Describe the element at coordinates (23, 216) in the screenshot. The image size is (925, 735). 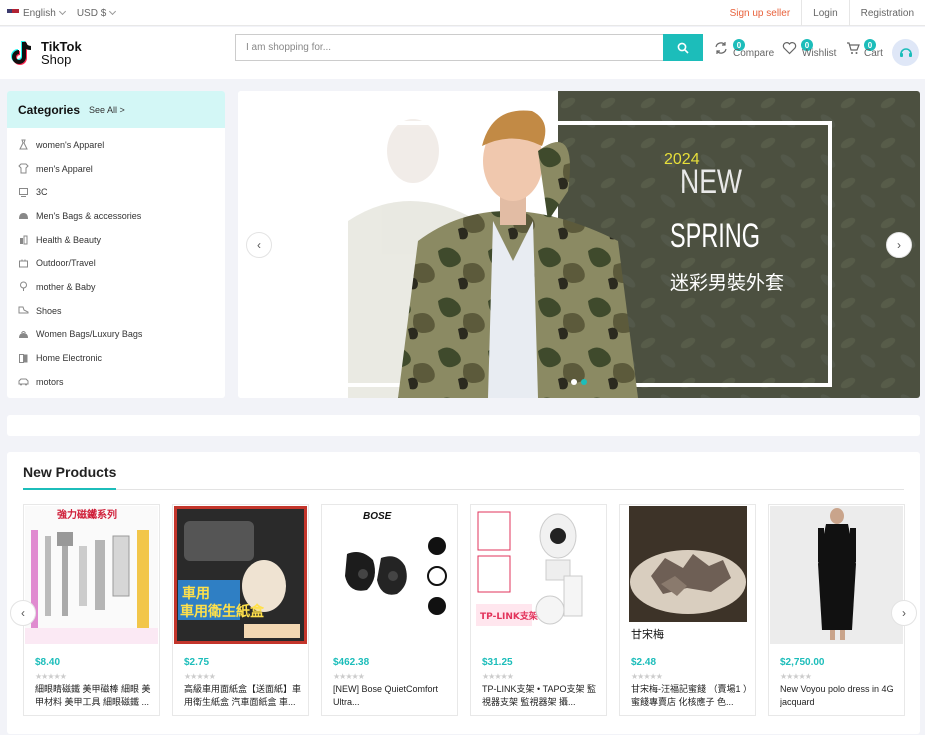
I see `bag-icon` at that location.